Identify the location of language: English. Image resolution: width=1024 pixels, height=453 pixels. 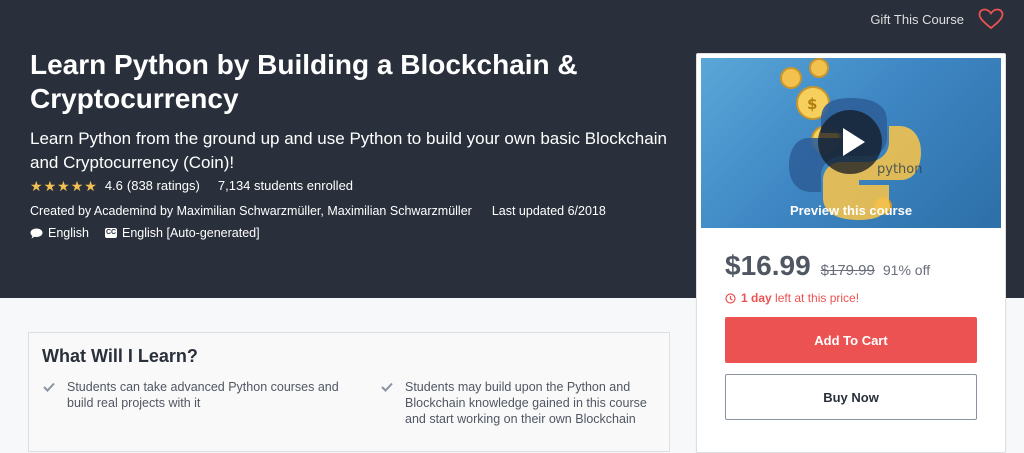
(59, 233).